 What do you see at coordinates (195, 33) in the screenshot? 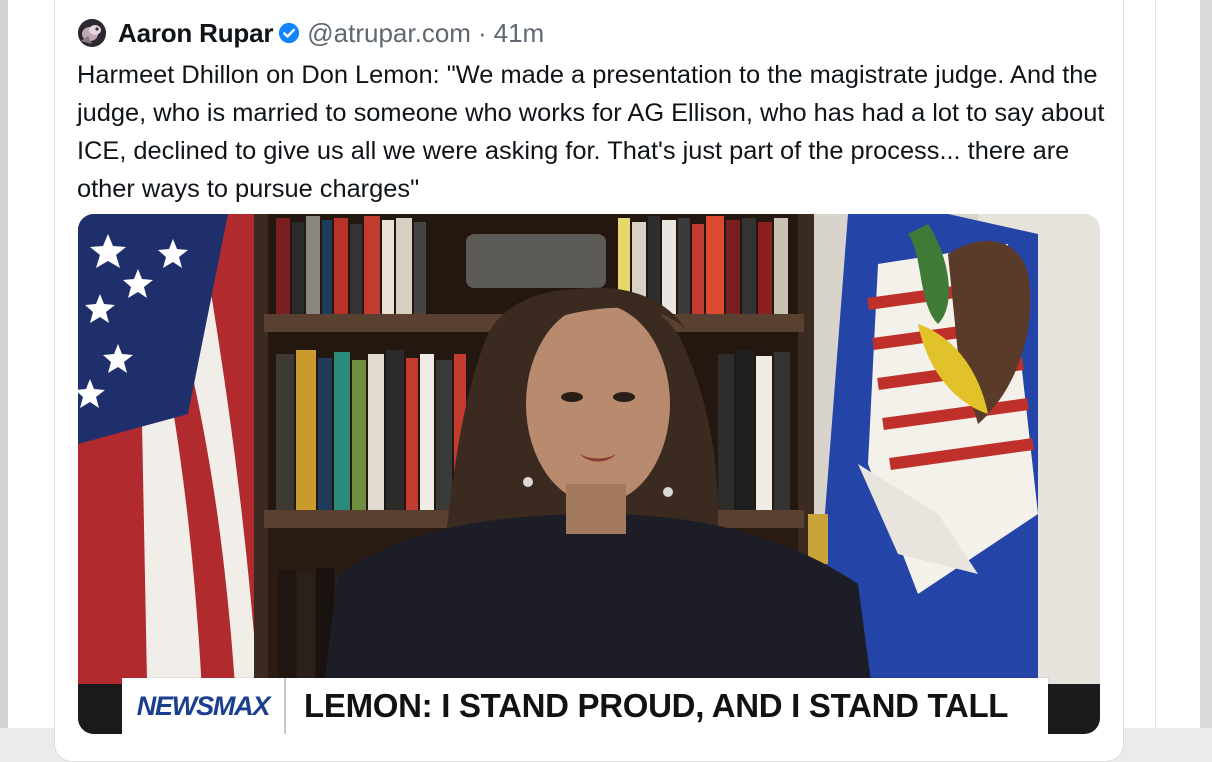
I see `author-name: Aaron Rupar` at bounding box center [195, 33].